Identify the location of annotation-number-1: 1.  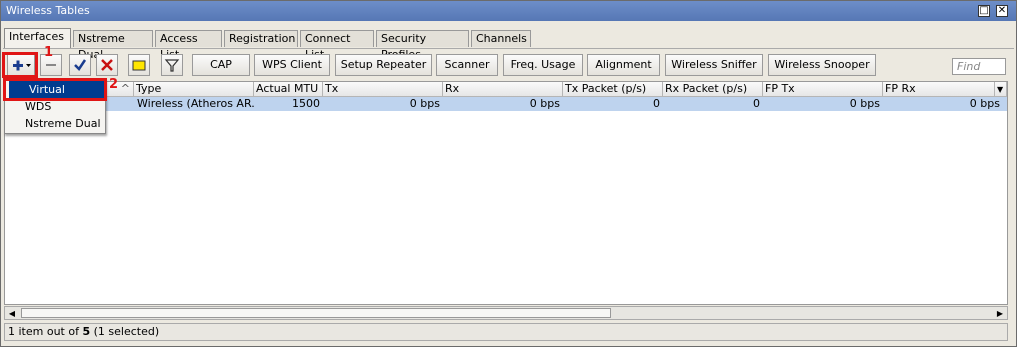
(49, 52).